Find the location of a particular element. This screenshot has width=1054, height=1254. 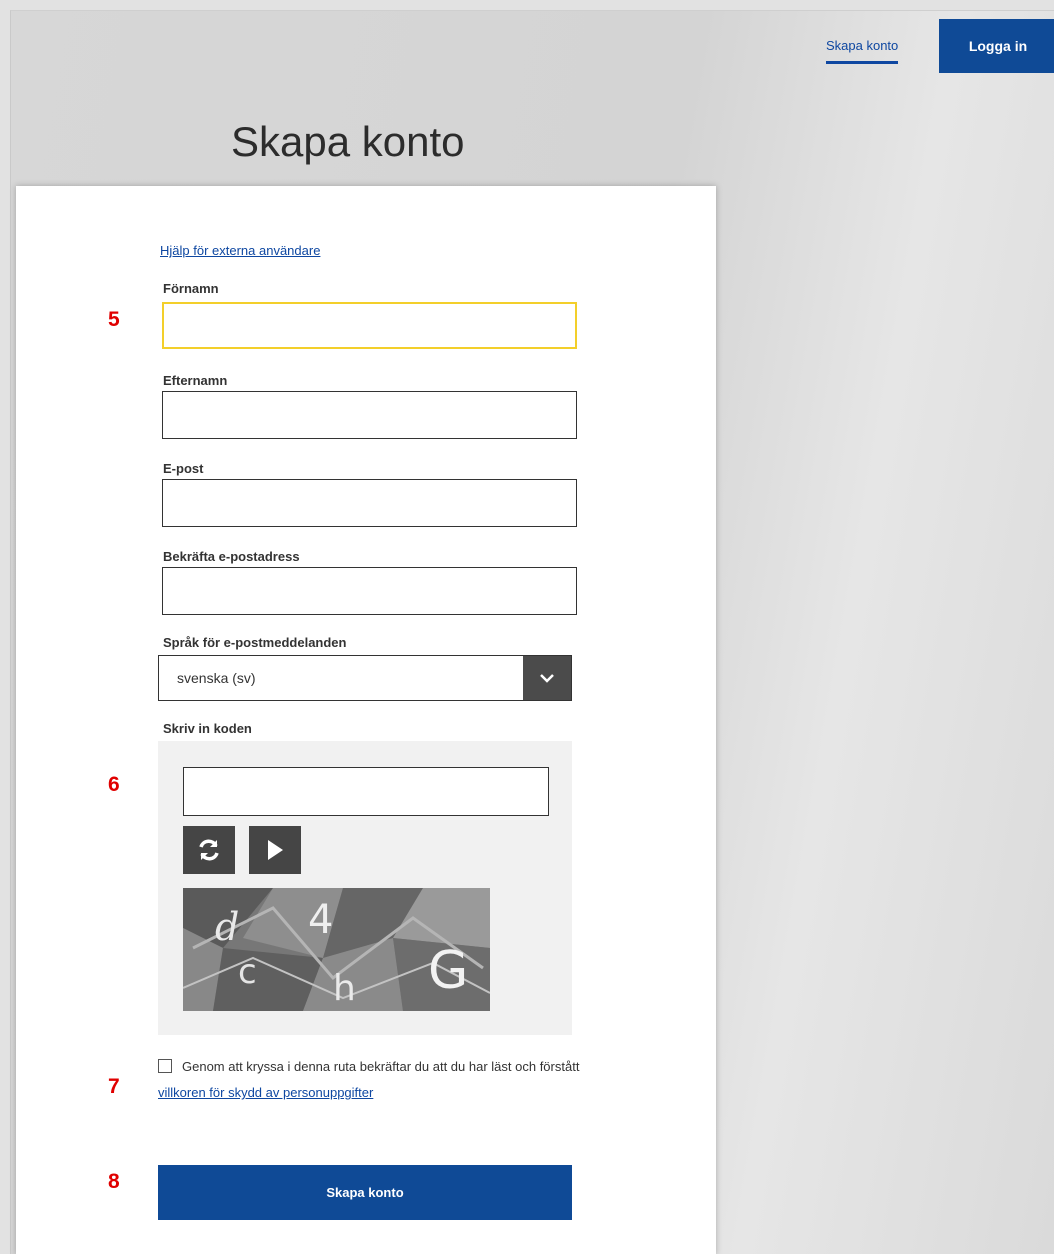

language-select-value: svenska (sv) is located at coordinates (216, 678).